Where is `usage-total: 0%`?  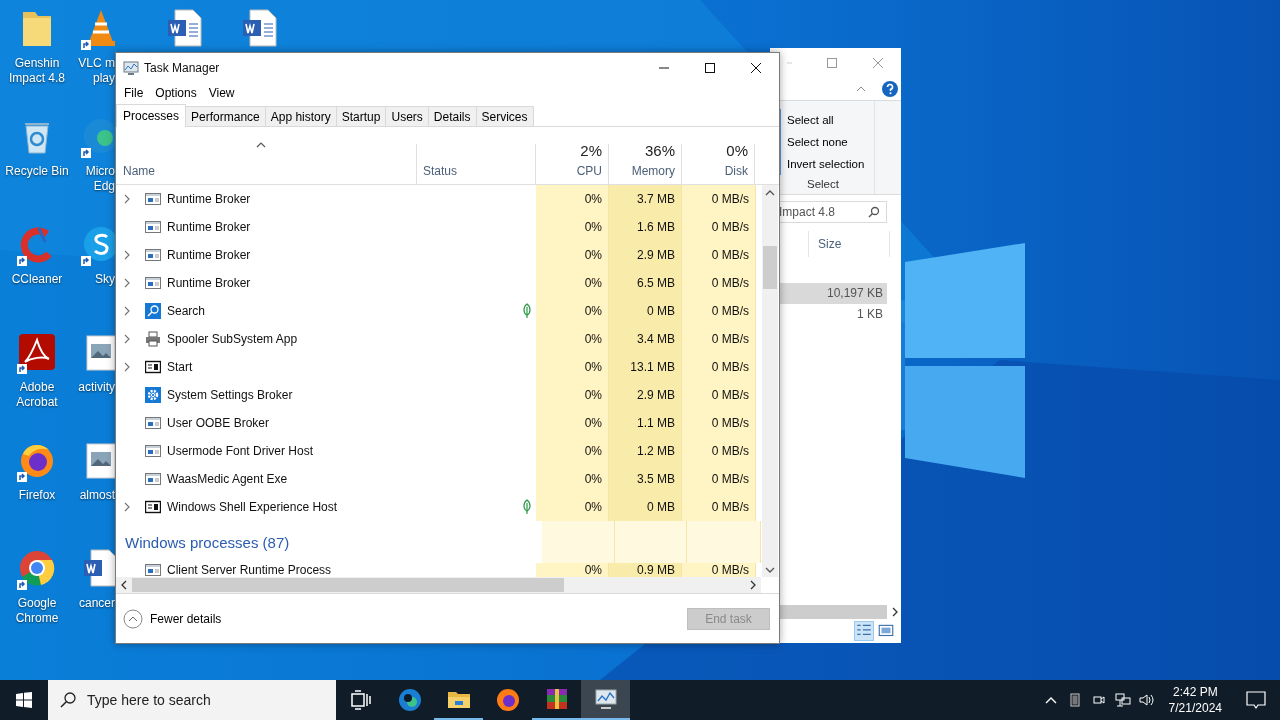 usage-total: 0% is located at coordinates (737, 150).